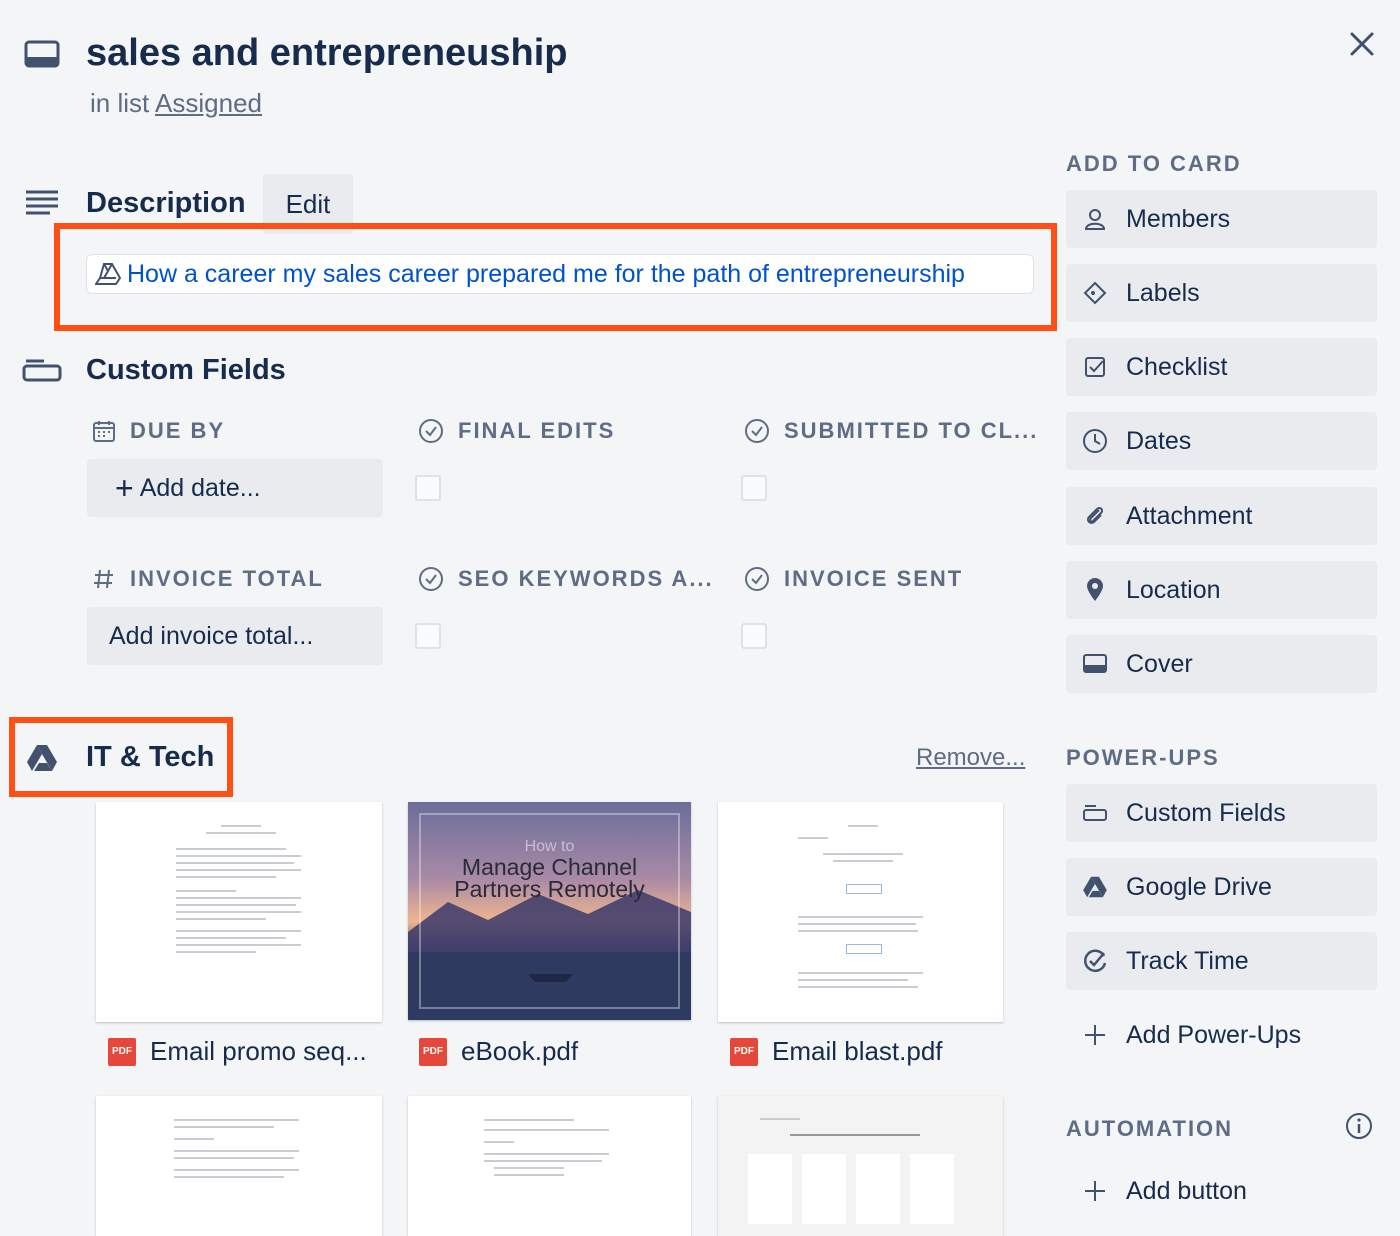 Image resolution: width=1400 pixels, height=1236 pixels. I want to click on google-drive-power-up-button: Google Drive, so click(1221, 887).